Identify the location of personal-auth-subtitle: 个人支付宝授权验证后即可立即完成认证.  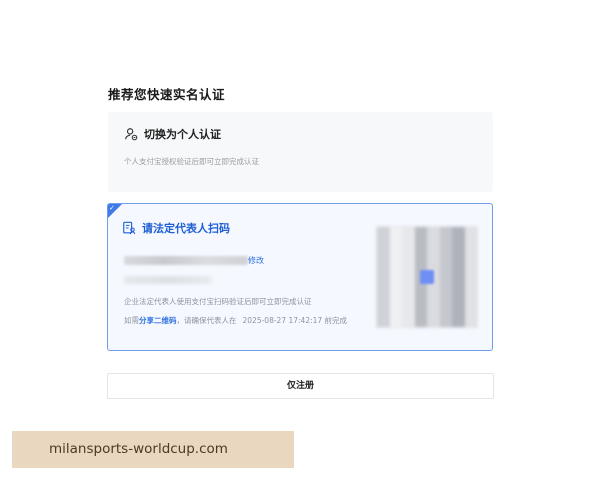
(191, 161).